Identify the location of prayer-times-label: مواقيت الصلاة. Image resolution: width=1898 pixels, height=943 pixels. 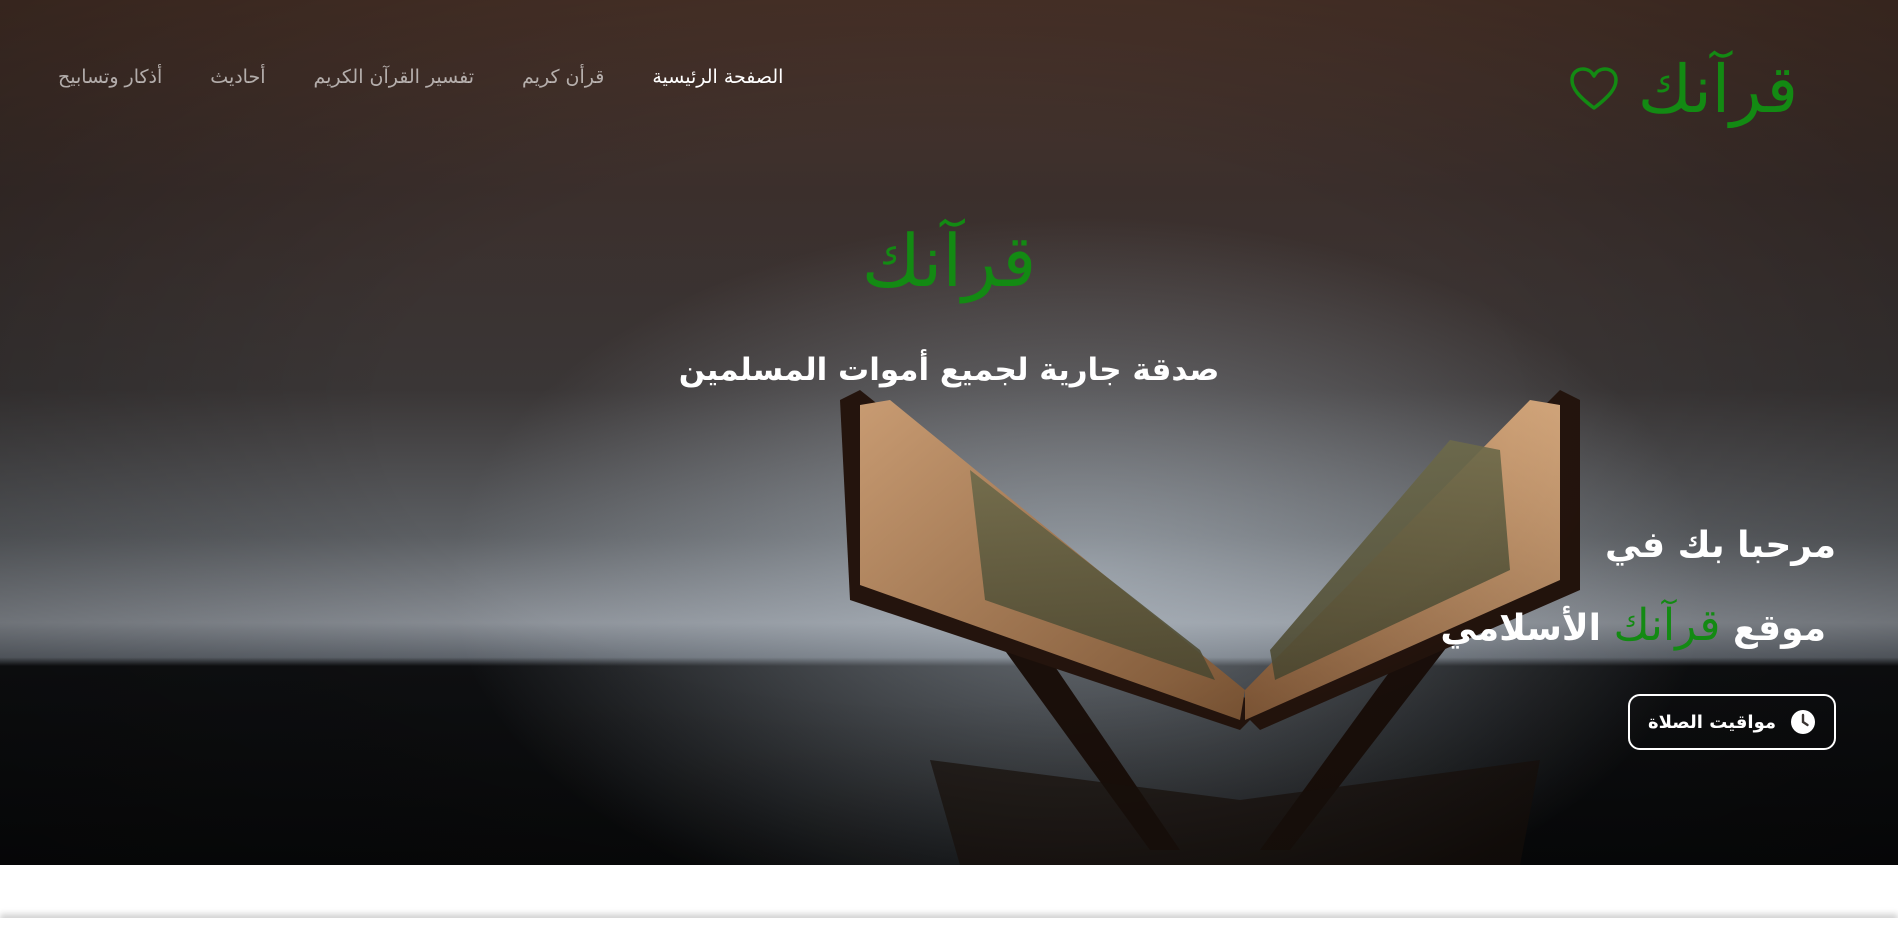
(1711, 722).